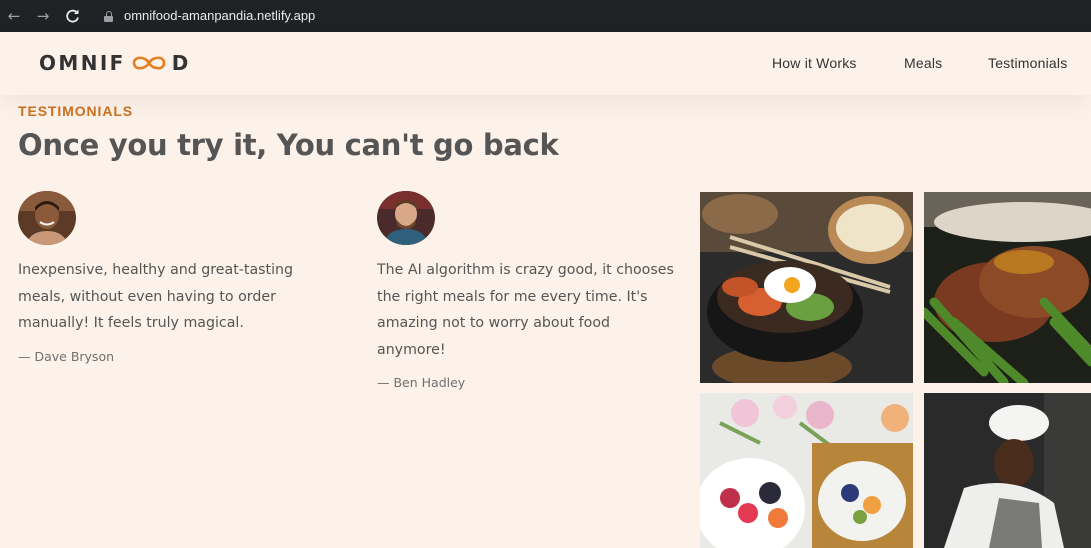 The height and width of the screenshot is (548, 1091). What do you see at coordinates (421, 382) in the screenshot?
I see `testimonial-author: — Ben Hadley` at bounding box center [421, 382].